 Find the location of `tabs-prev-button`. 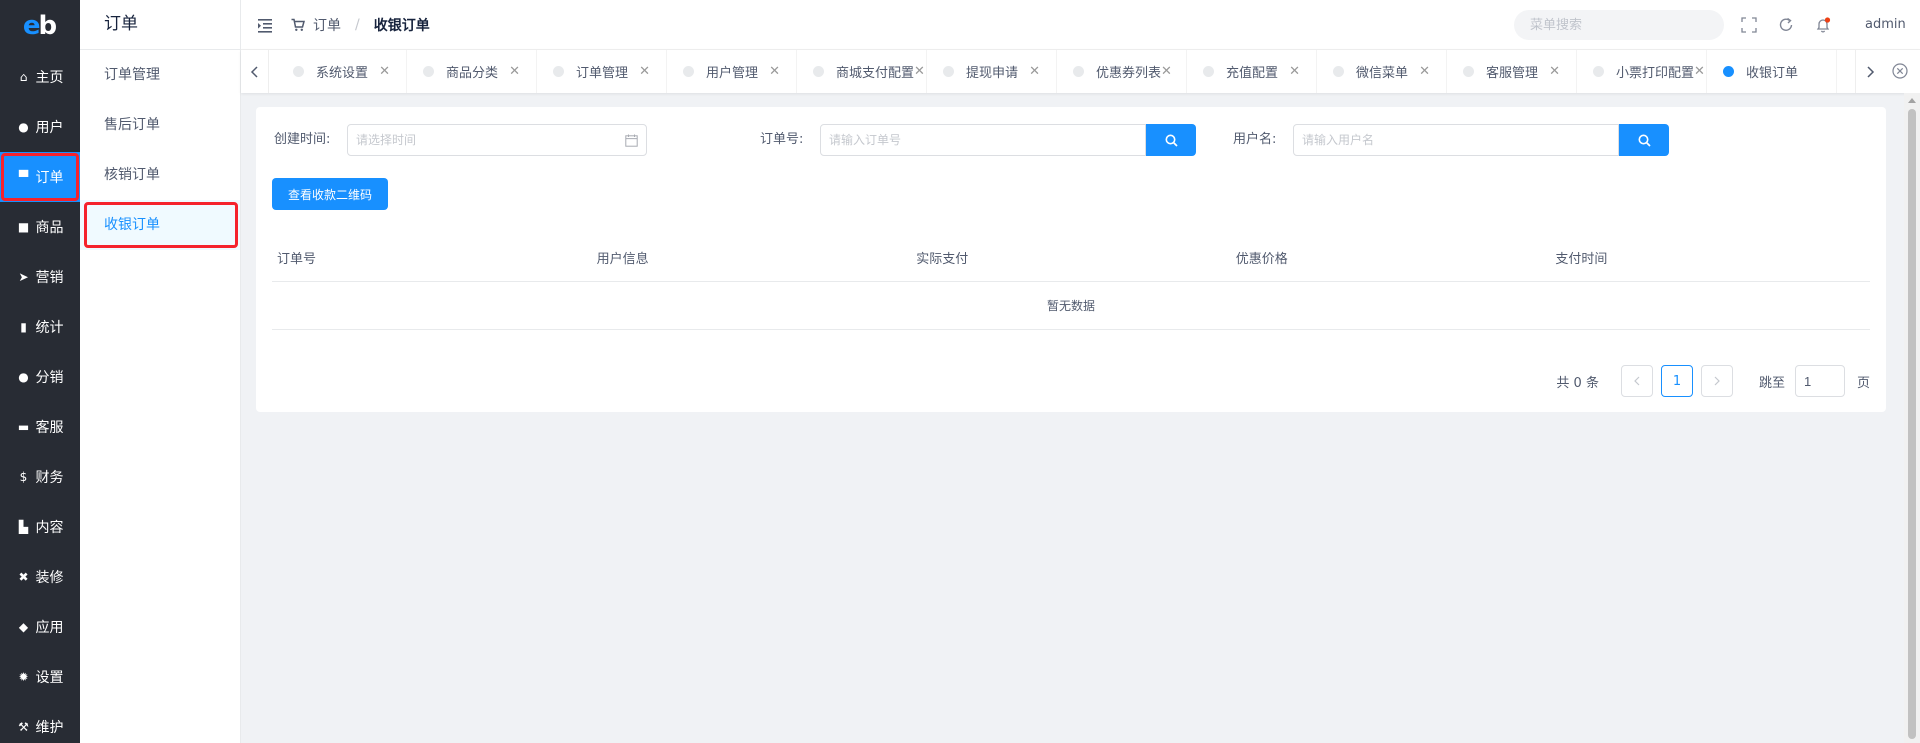

tabs-prev-button is located at coordinates (255, 71).